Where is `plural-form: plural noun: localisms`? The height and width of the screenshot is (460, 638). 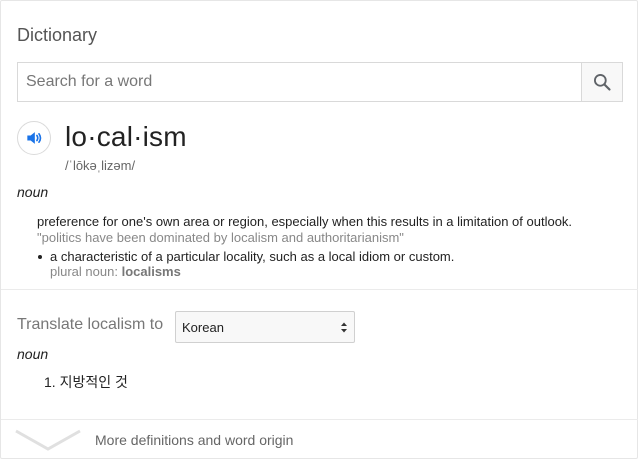 plural-form: plural noun: localisms is located at coordinates (115, 271).